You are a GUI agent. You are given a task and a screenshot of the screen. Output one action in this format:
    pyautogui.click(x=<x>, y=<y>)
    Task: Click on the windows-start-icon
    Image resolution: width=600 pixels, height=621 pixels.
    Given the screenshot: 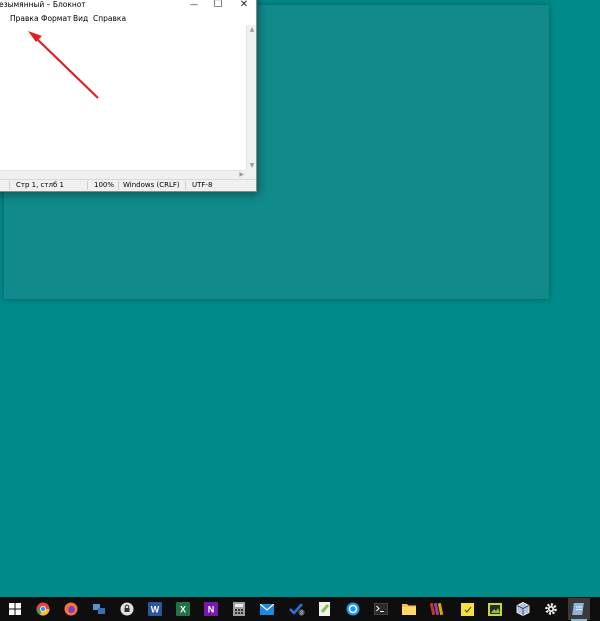 What is the action you would take?
    pyautogui.click(x=15, y=609)
    